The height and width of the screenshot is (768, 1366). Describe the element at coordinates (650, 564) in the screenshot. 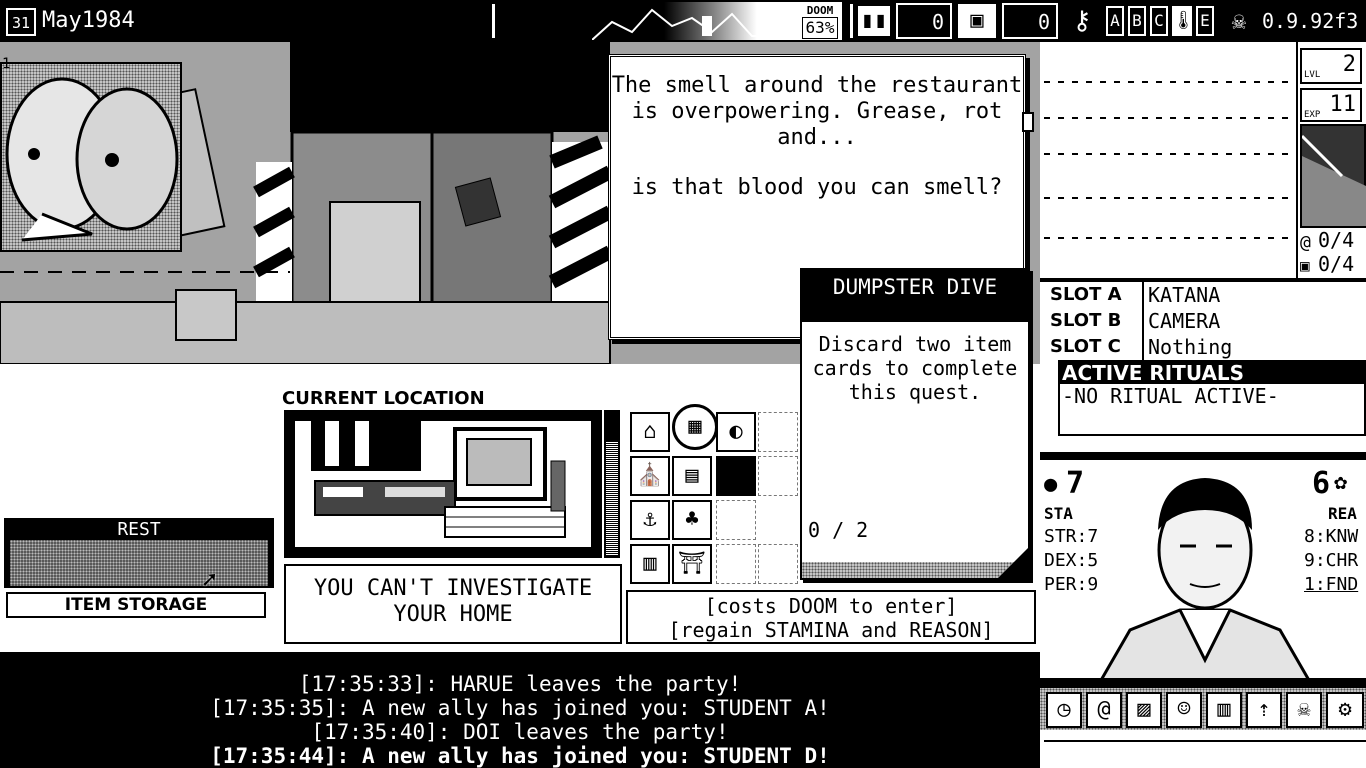

I see `map-hospital-icon: ▥` at that location.